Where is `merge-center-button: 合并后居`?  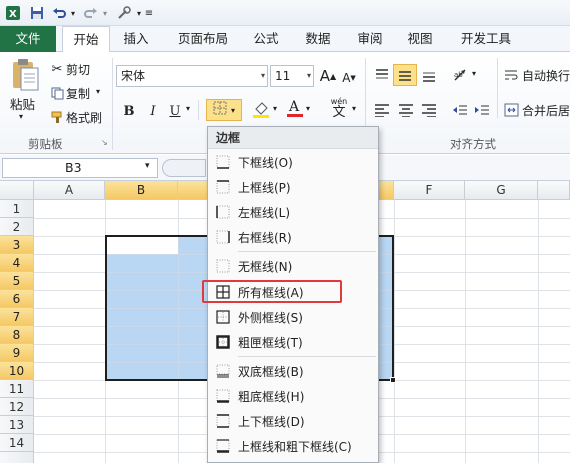 merge-center-button: 合并后居 is located at coordinates (546, 110).